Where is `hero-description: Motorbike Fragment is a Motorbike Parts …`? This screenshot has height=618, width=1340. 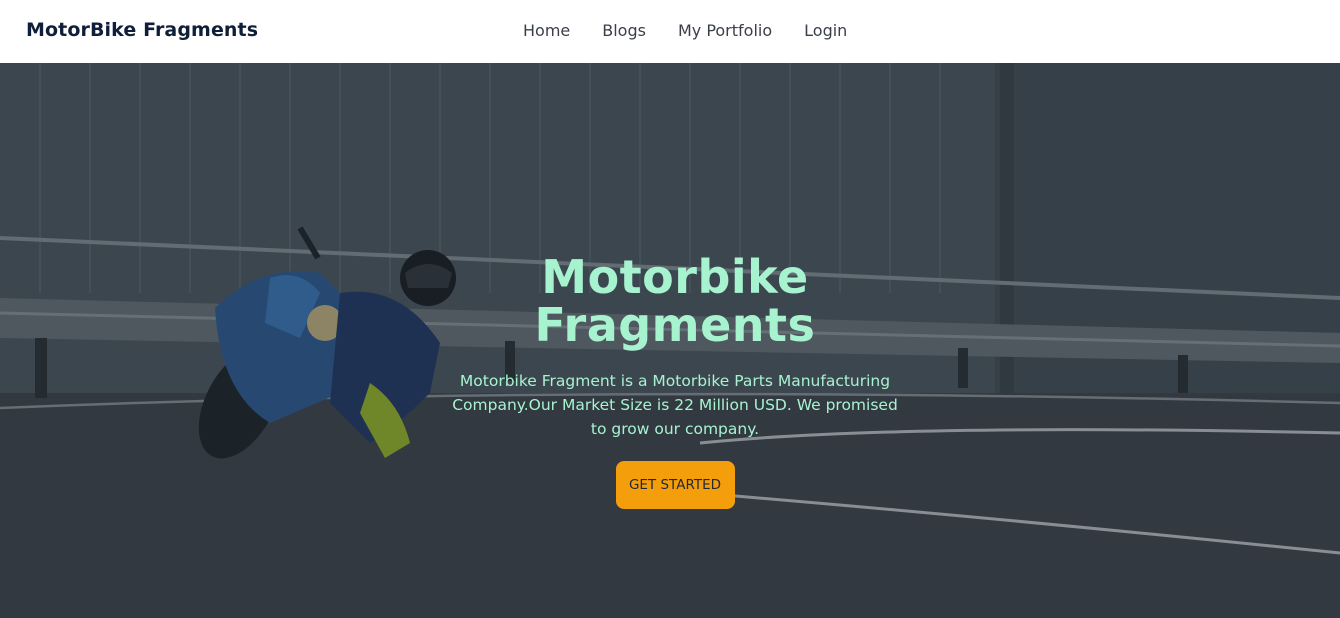 hero-description: Motorbike Fragment is a Motorbike Parts … is located at coordinates (675, 405).